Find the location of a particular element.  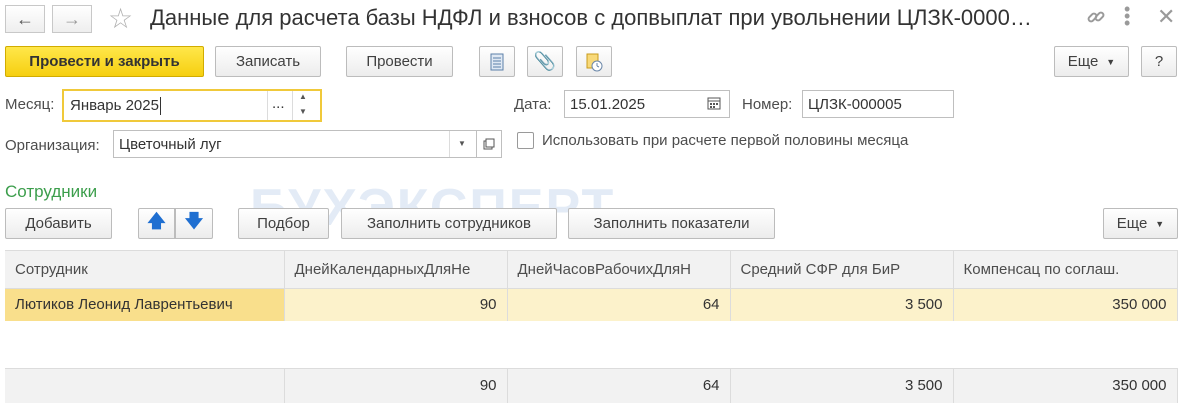

paperclip-icon: 📎 is located at coordinates (545, 61).